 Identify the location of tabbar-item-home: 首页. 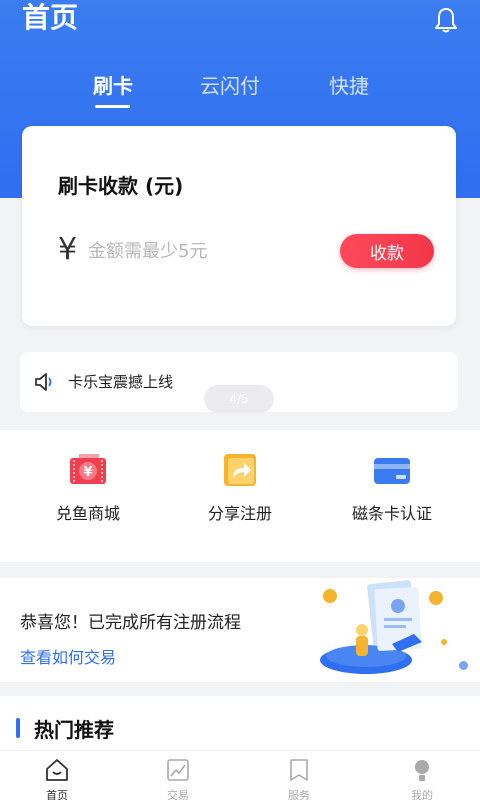
(57, 778).